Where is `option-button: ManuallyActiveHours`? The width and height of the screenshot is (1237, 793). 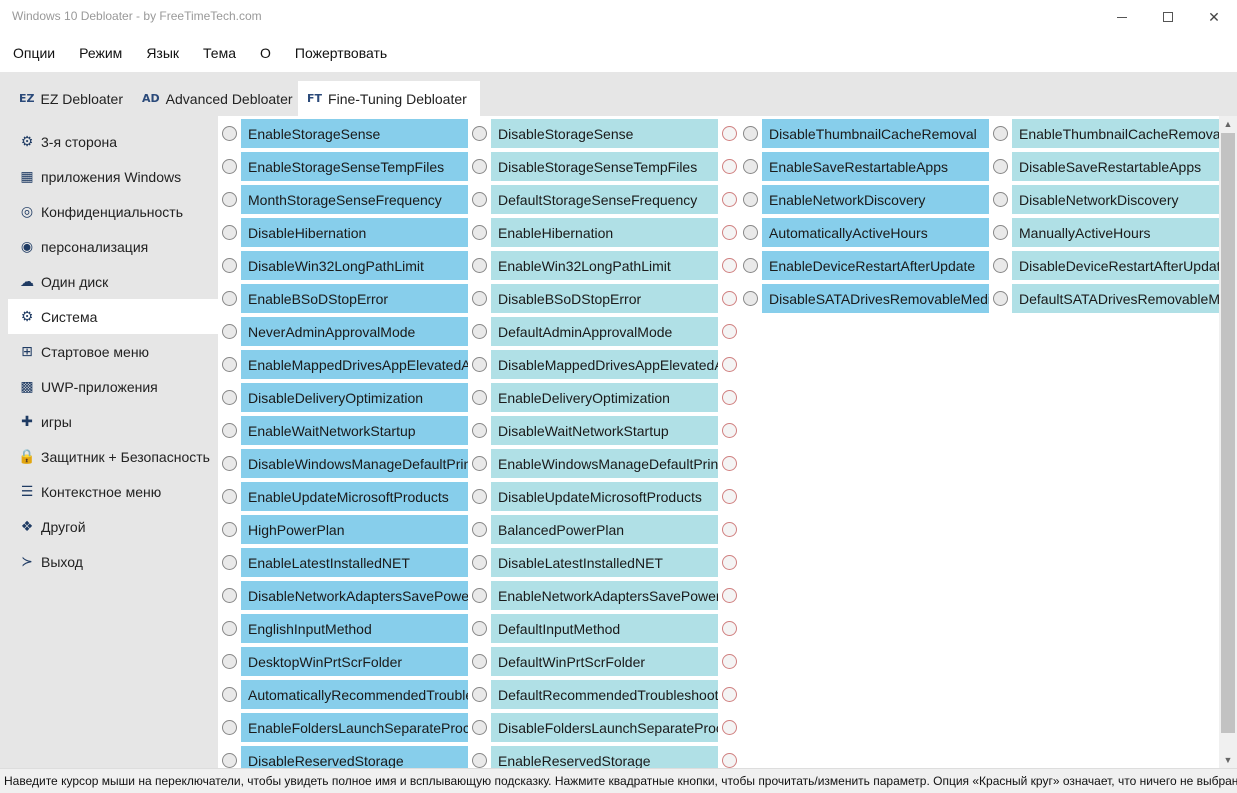 option-button: ManuallyActiveHours is located at coordinates (1115, 232).